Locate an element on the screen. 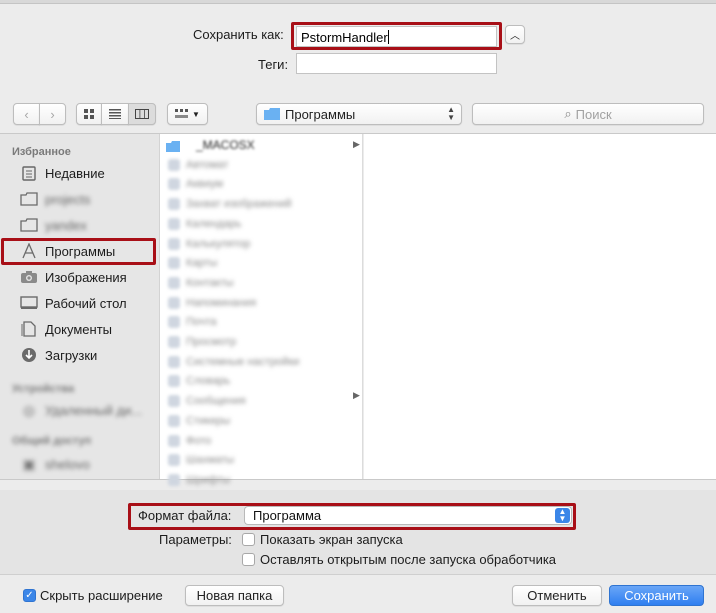 This screenshot has width=716, height=613. sidebar-item-documents: Документы is located at coordinates (80, 329).